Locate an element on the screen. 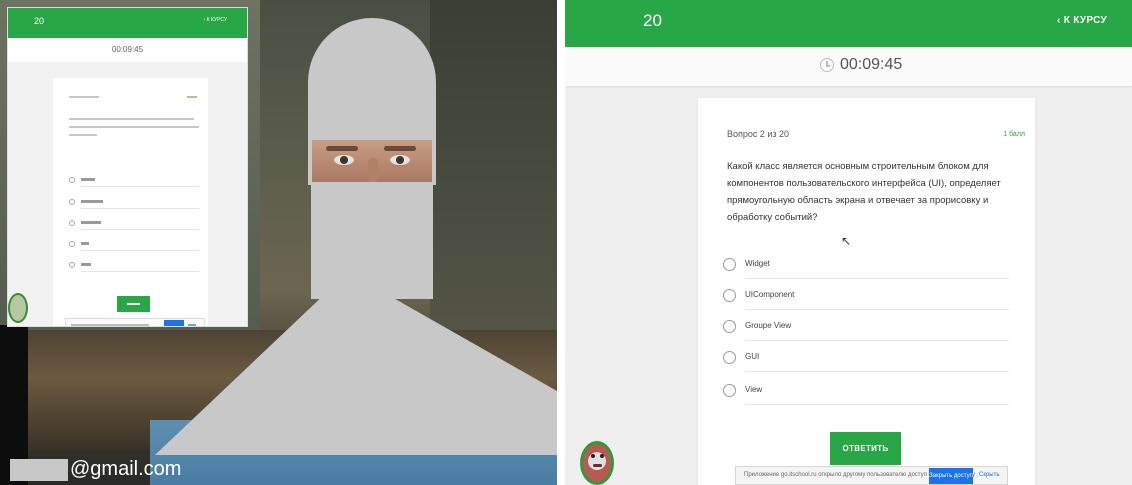 The image size is (1132, 485). timer: 00:09:45 is located at coordinates (871, 64).